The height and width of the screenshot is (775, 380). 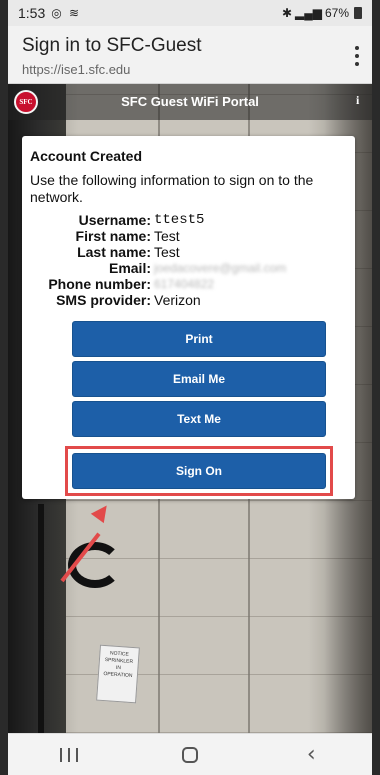 What do you see at coordinates (308, 13) in the screenshot?
I see `signal-icon: ▂▄▆` at bounding box center [308, 13].